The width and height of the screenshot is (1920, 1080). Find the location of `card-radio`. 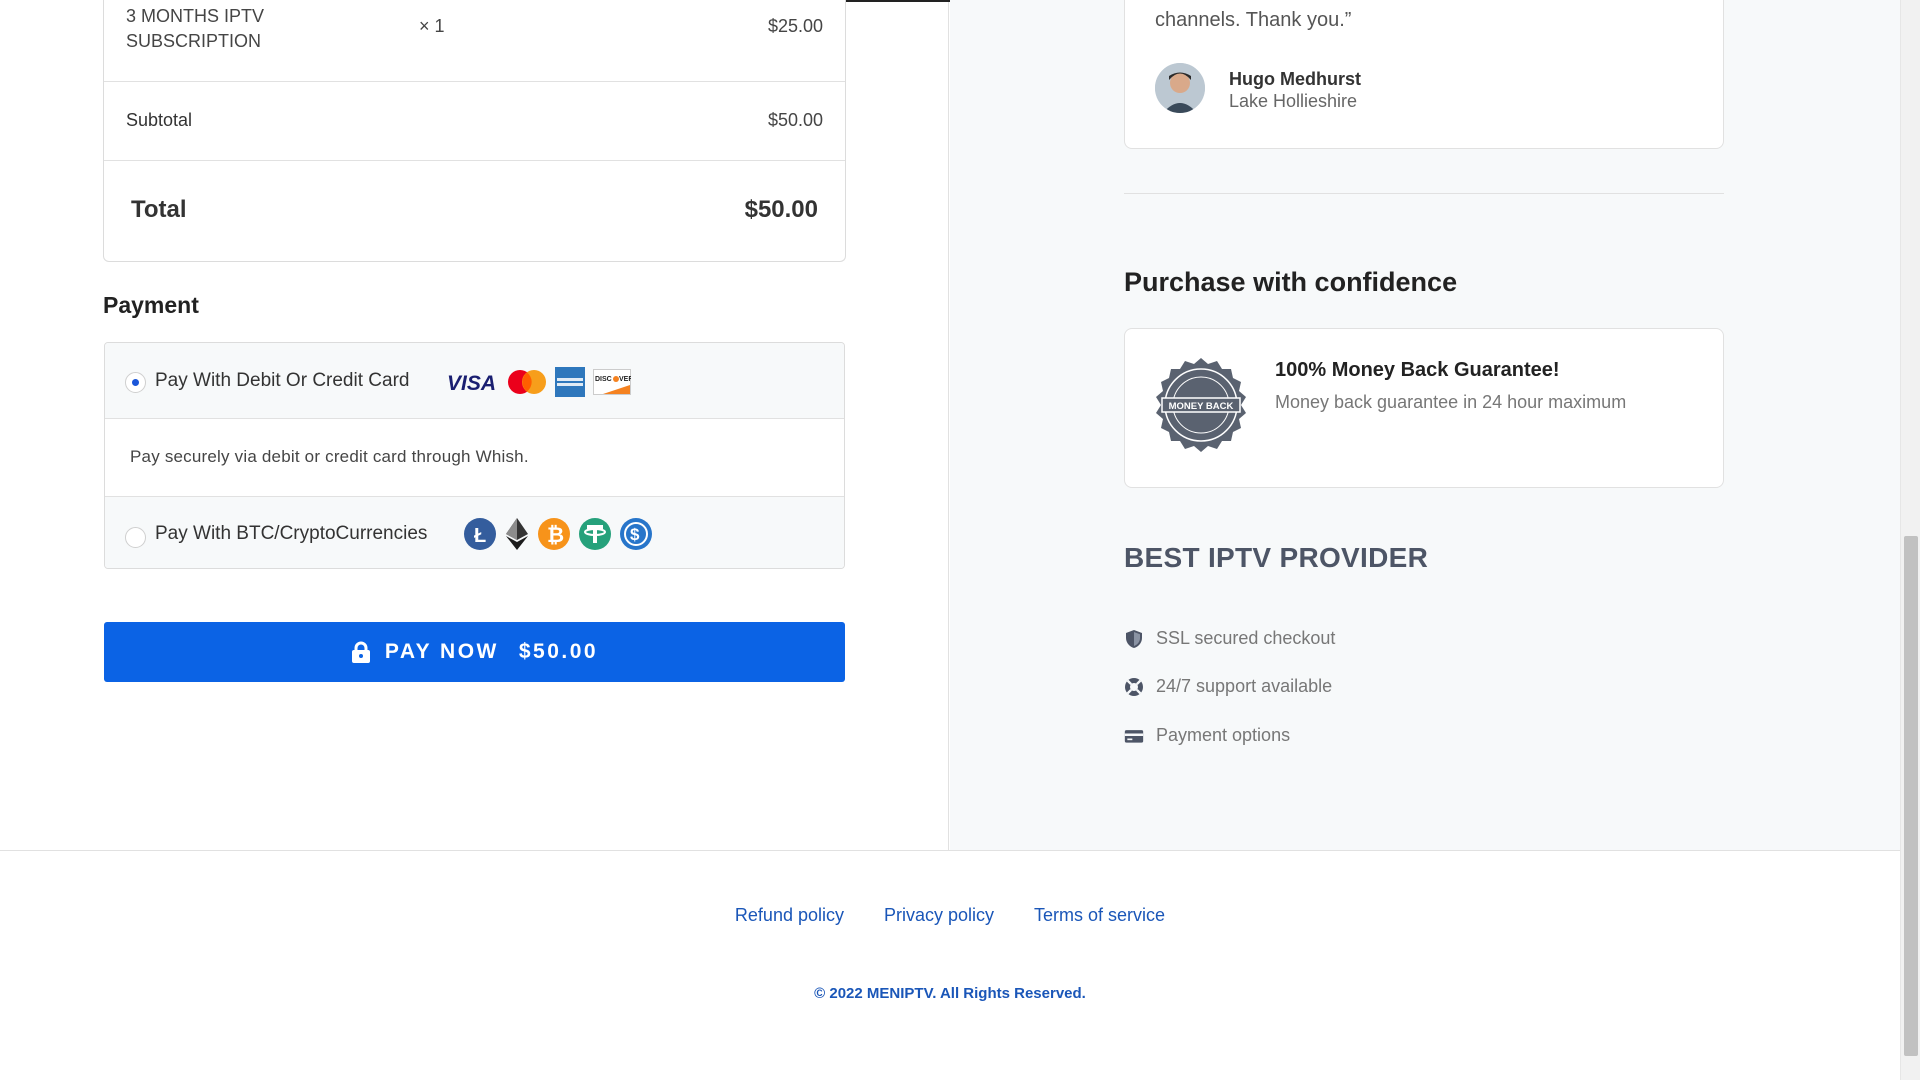

card-radio is located at coordinates (135, 382).